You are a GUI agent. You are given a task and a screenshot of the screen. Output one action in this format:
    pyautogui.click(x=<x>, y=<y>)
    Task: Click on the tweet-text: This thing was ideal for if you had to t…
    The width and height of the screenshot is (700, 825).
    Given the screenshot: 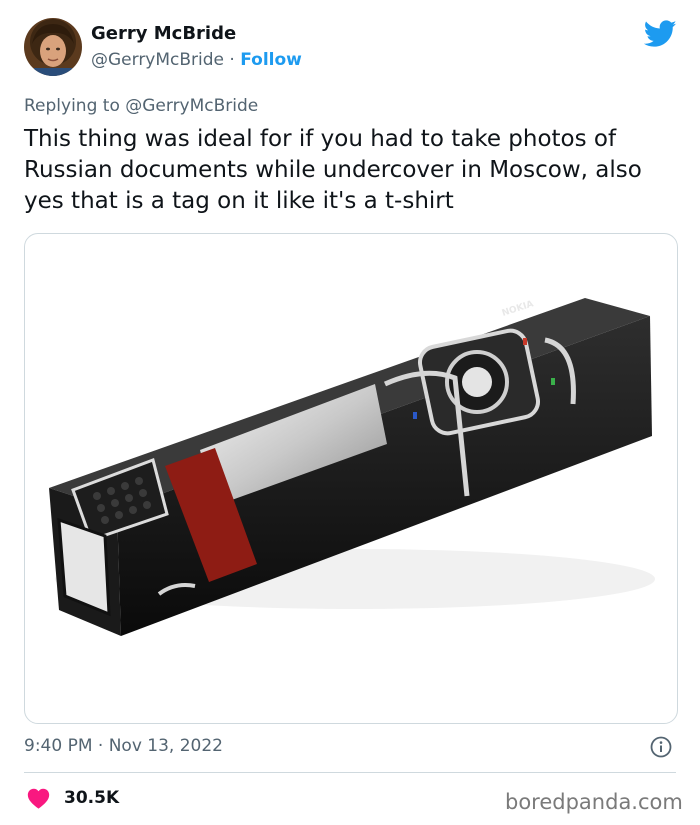 What is the action you would take?
    pyautogui.click(x=333, y=170)
    